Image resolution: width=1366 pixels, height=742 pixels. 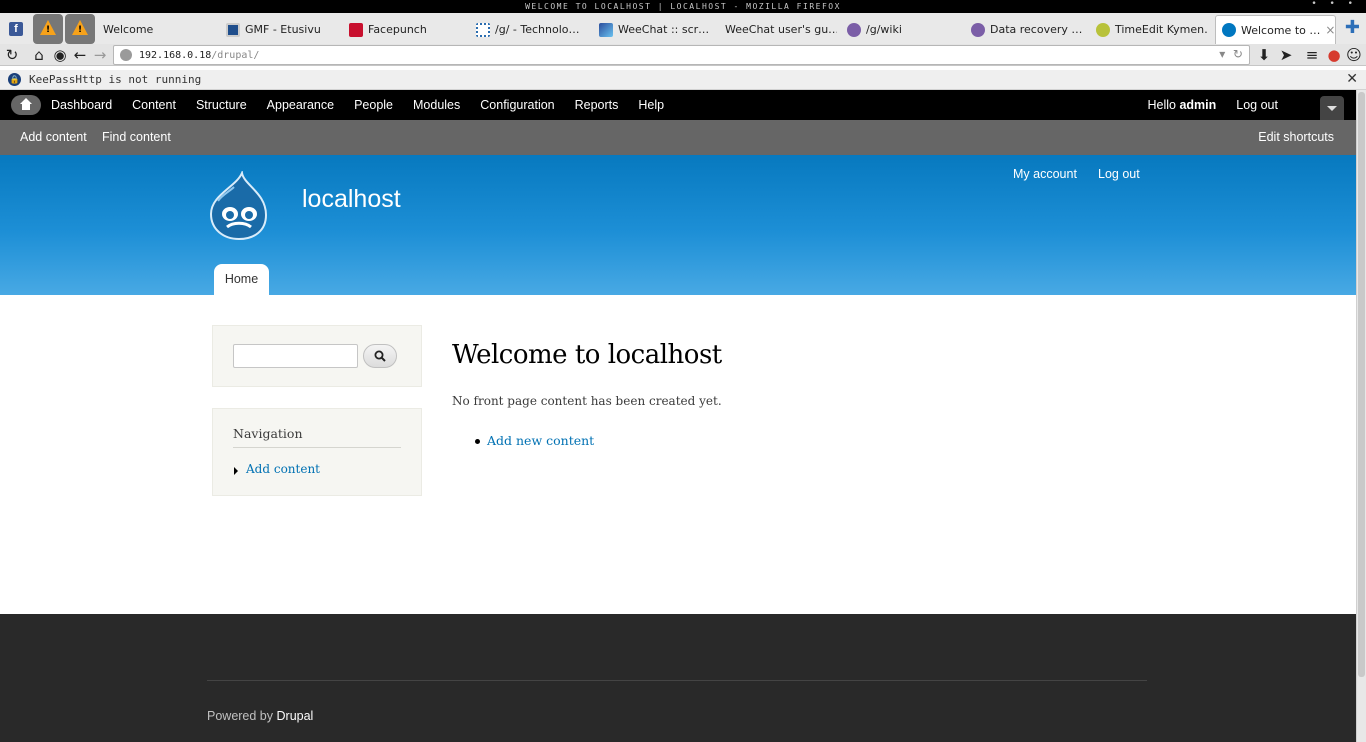 I want to click on add-new-content-link: Add new content, so click(x=540, y=440).